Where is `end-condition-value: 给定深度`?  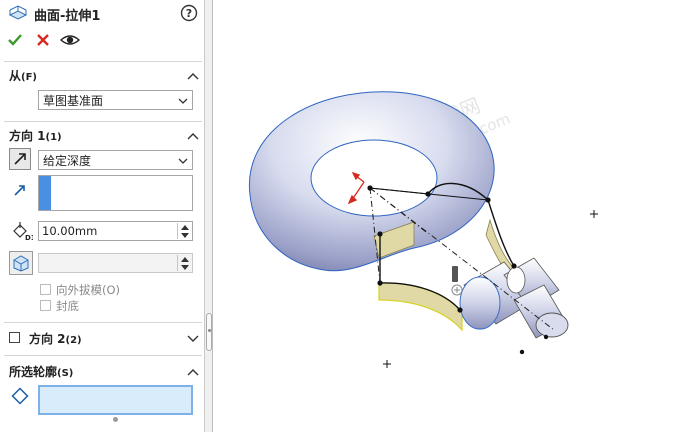
end-condition-value: 给定深度 is located at coordinates (67, 161).